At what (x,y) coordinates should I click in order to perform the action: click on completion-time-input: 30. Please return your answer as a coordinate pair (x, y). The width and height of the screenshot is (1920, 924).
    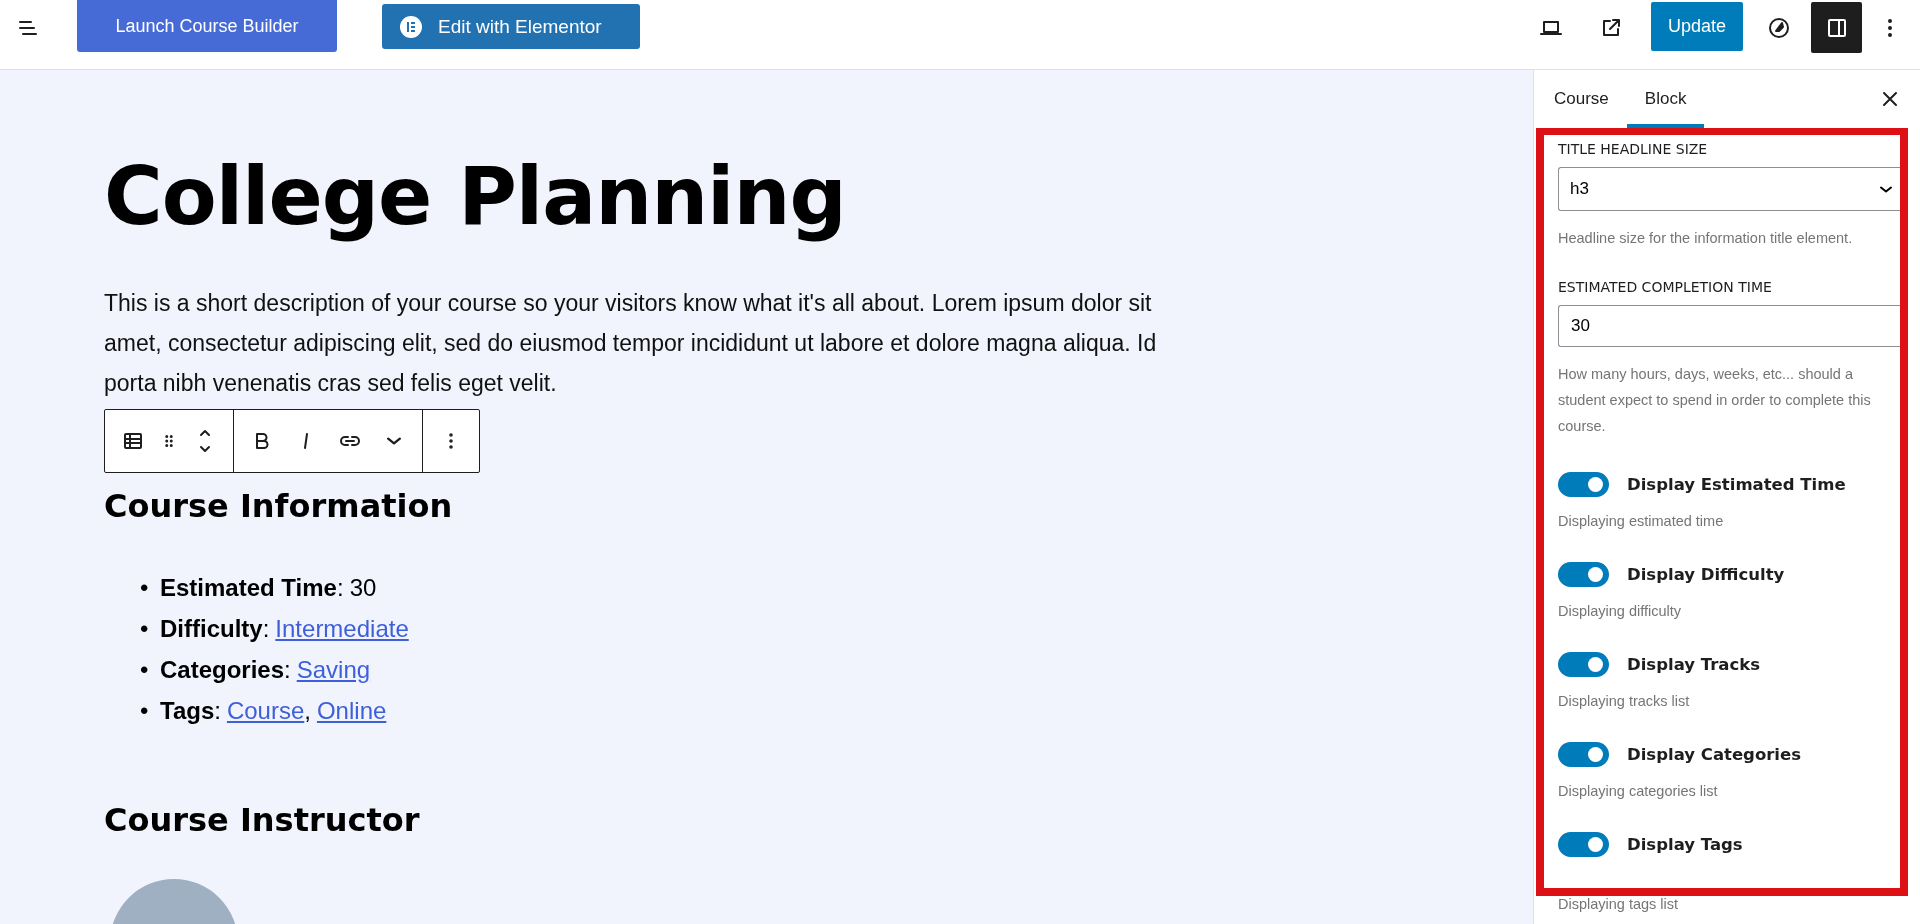
    Looking at the image, I should click on (1729, 326).